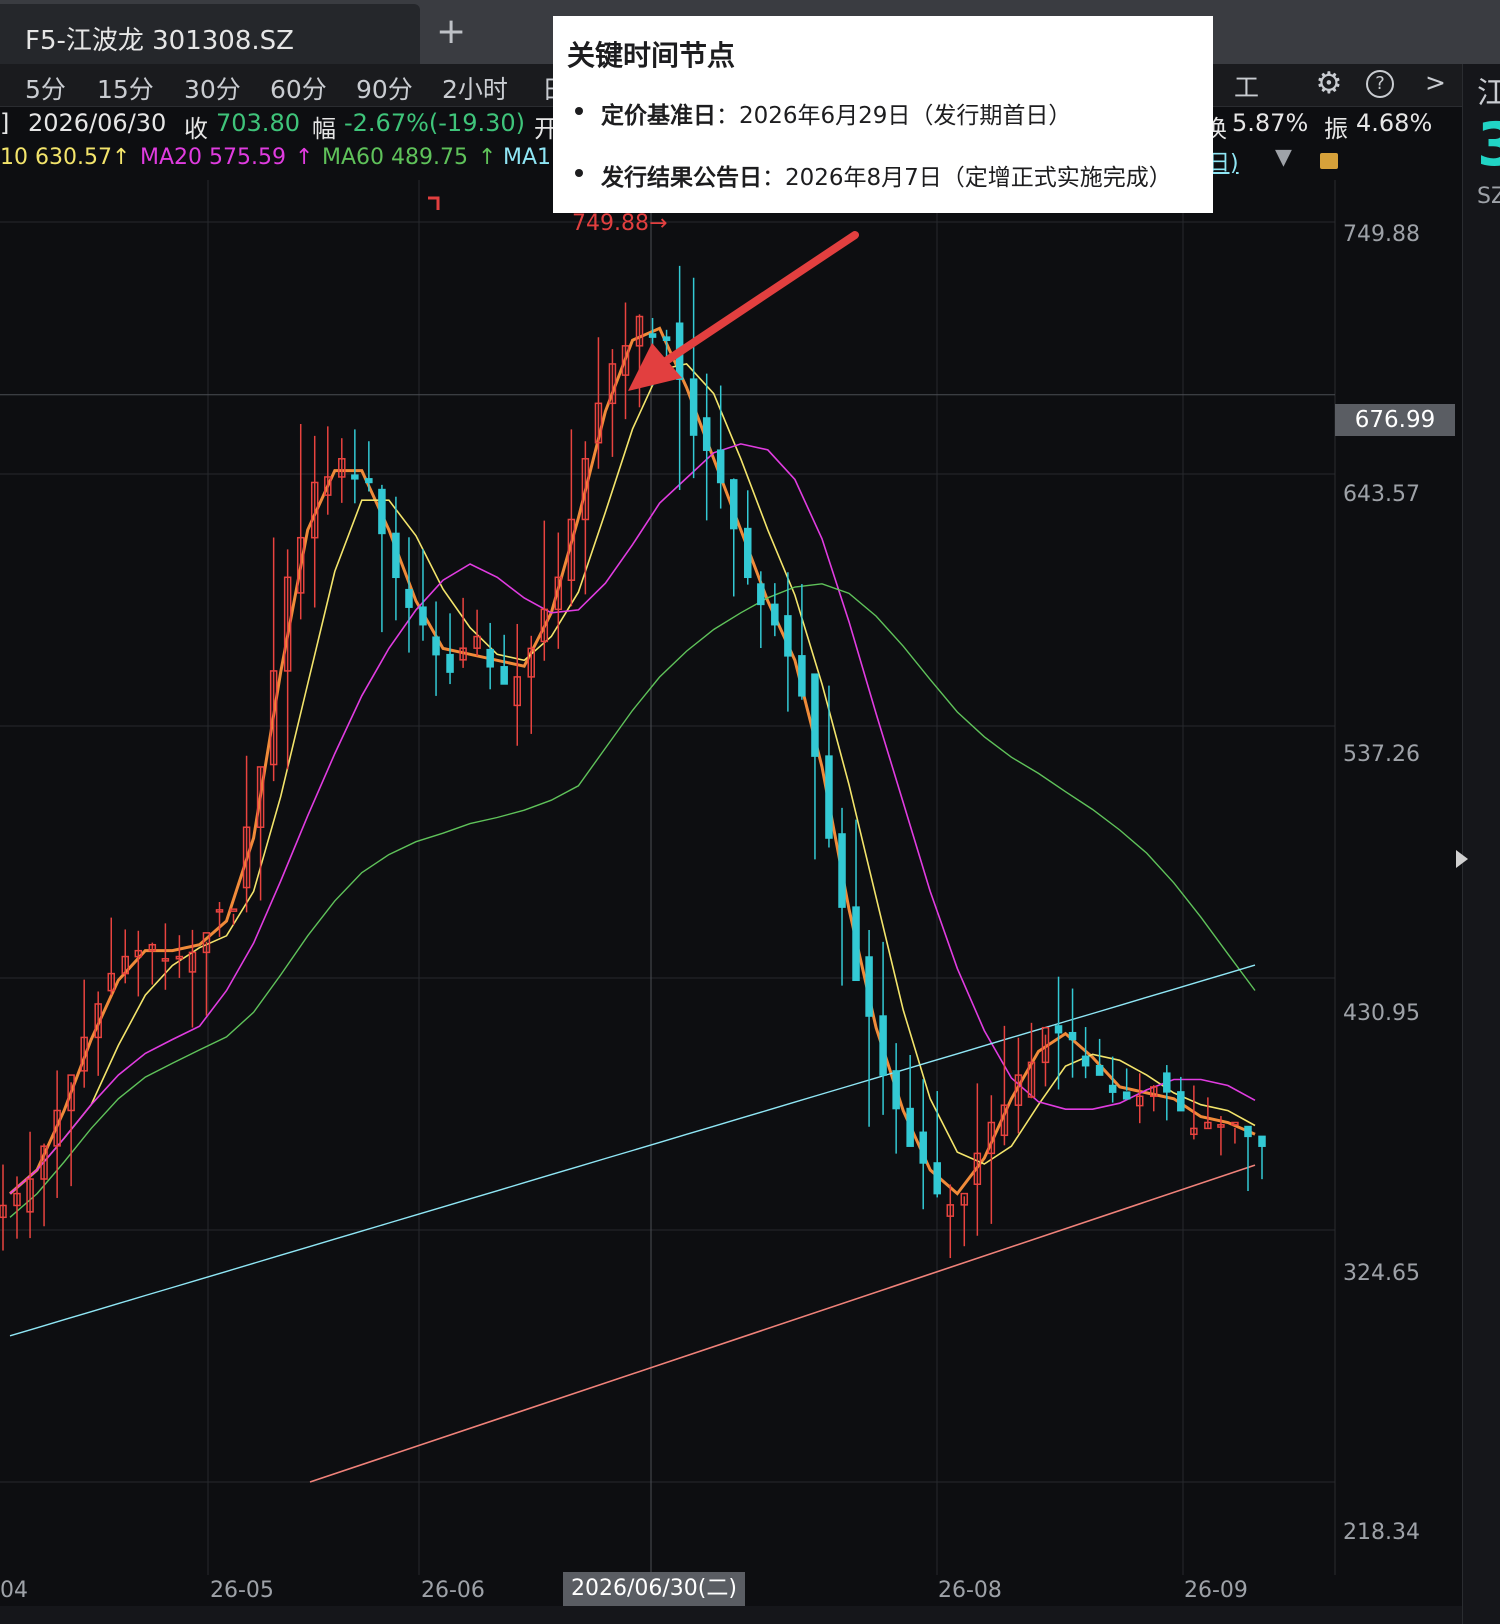 The width and height of the screenshot is (1500, 1624). What do you see at coordinates (1329, 84) in the screenshot?
I see `gear-icon: ⚙` at bounding box center [1329, 84].